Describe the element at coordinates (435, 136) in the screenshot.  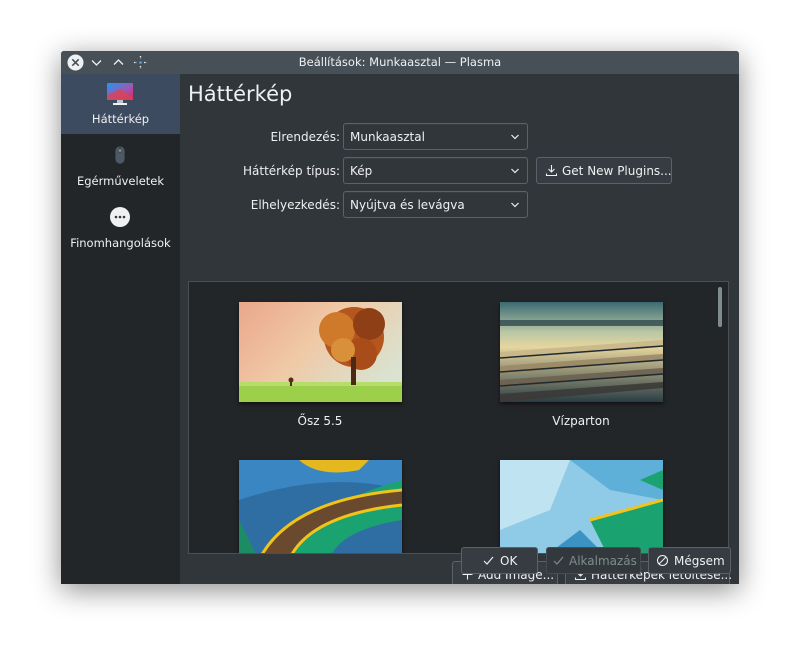
I see `layout-select: Munkaasztal` at that location.